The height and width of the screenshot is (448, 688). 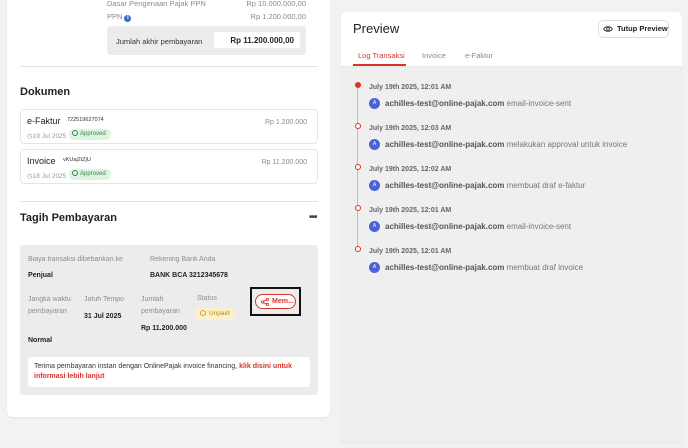 I want to click on close-preview-button: Tutup Preview, so click(x=633, y=29).